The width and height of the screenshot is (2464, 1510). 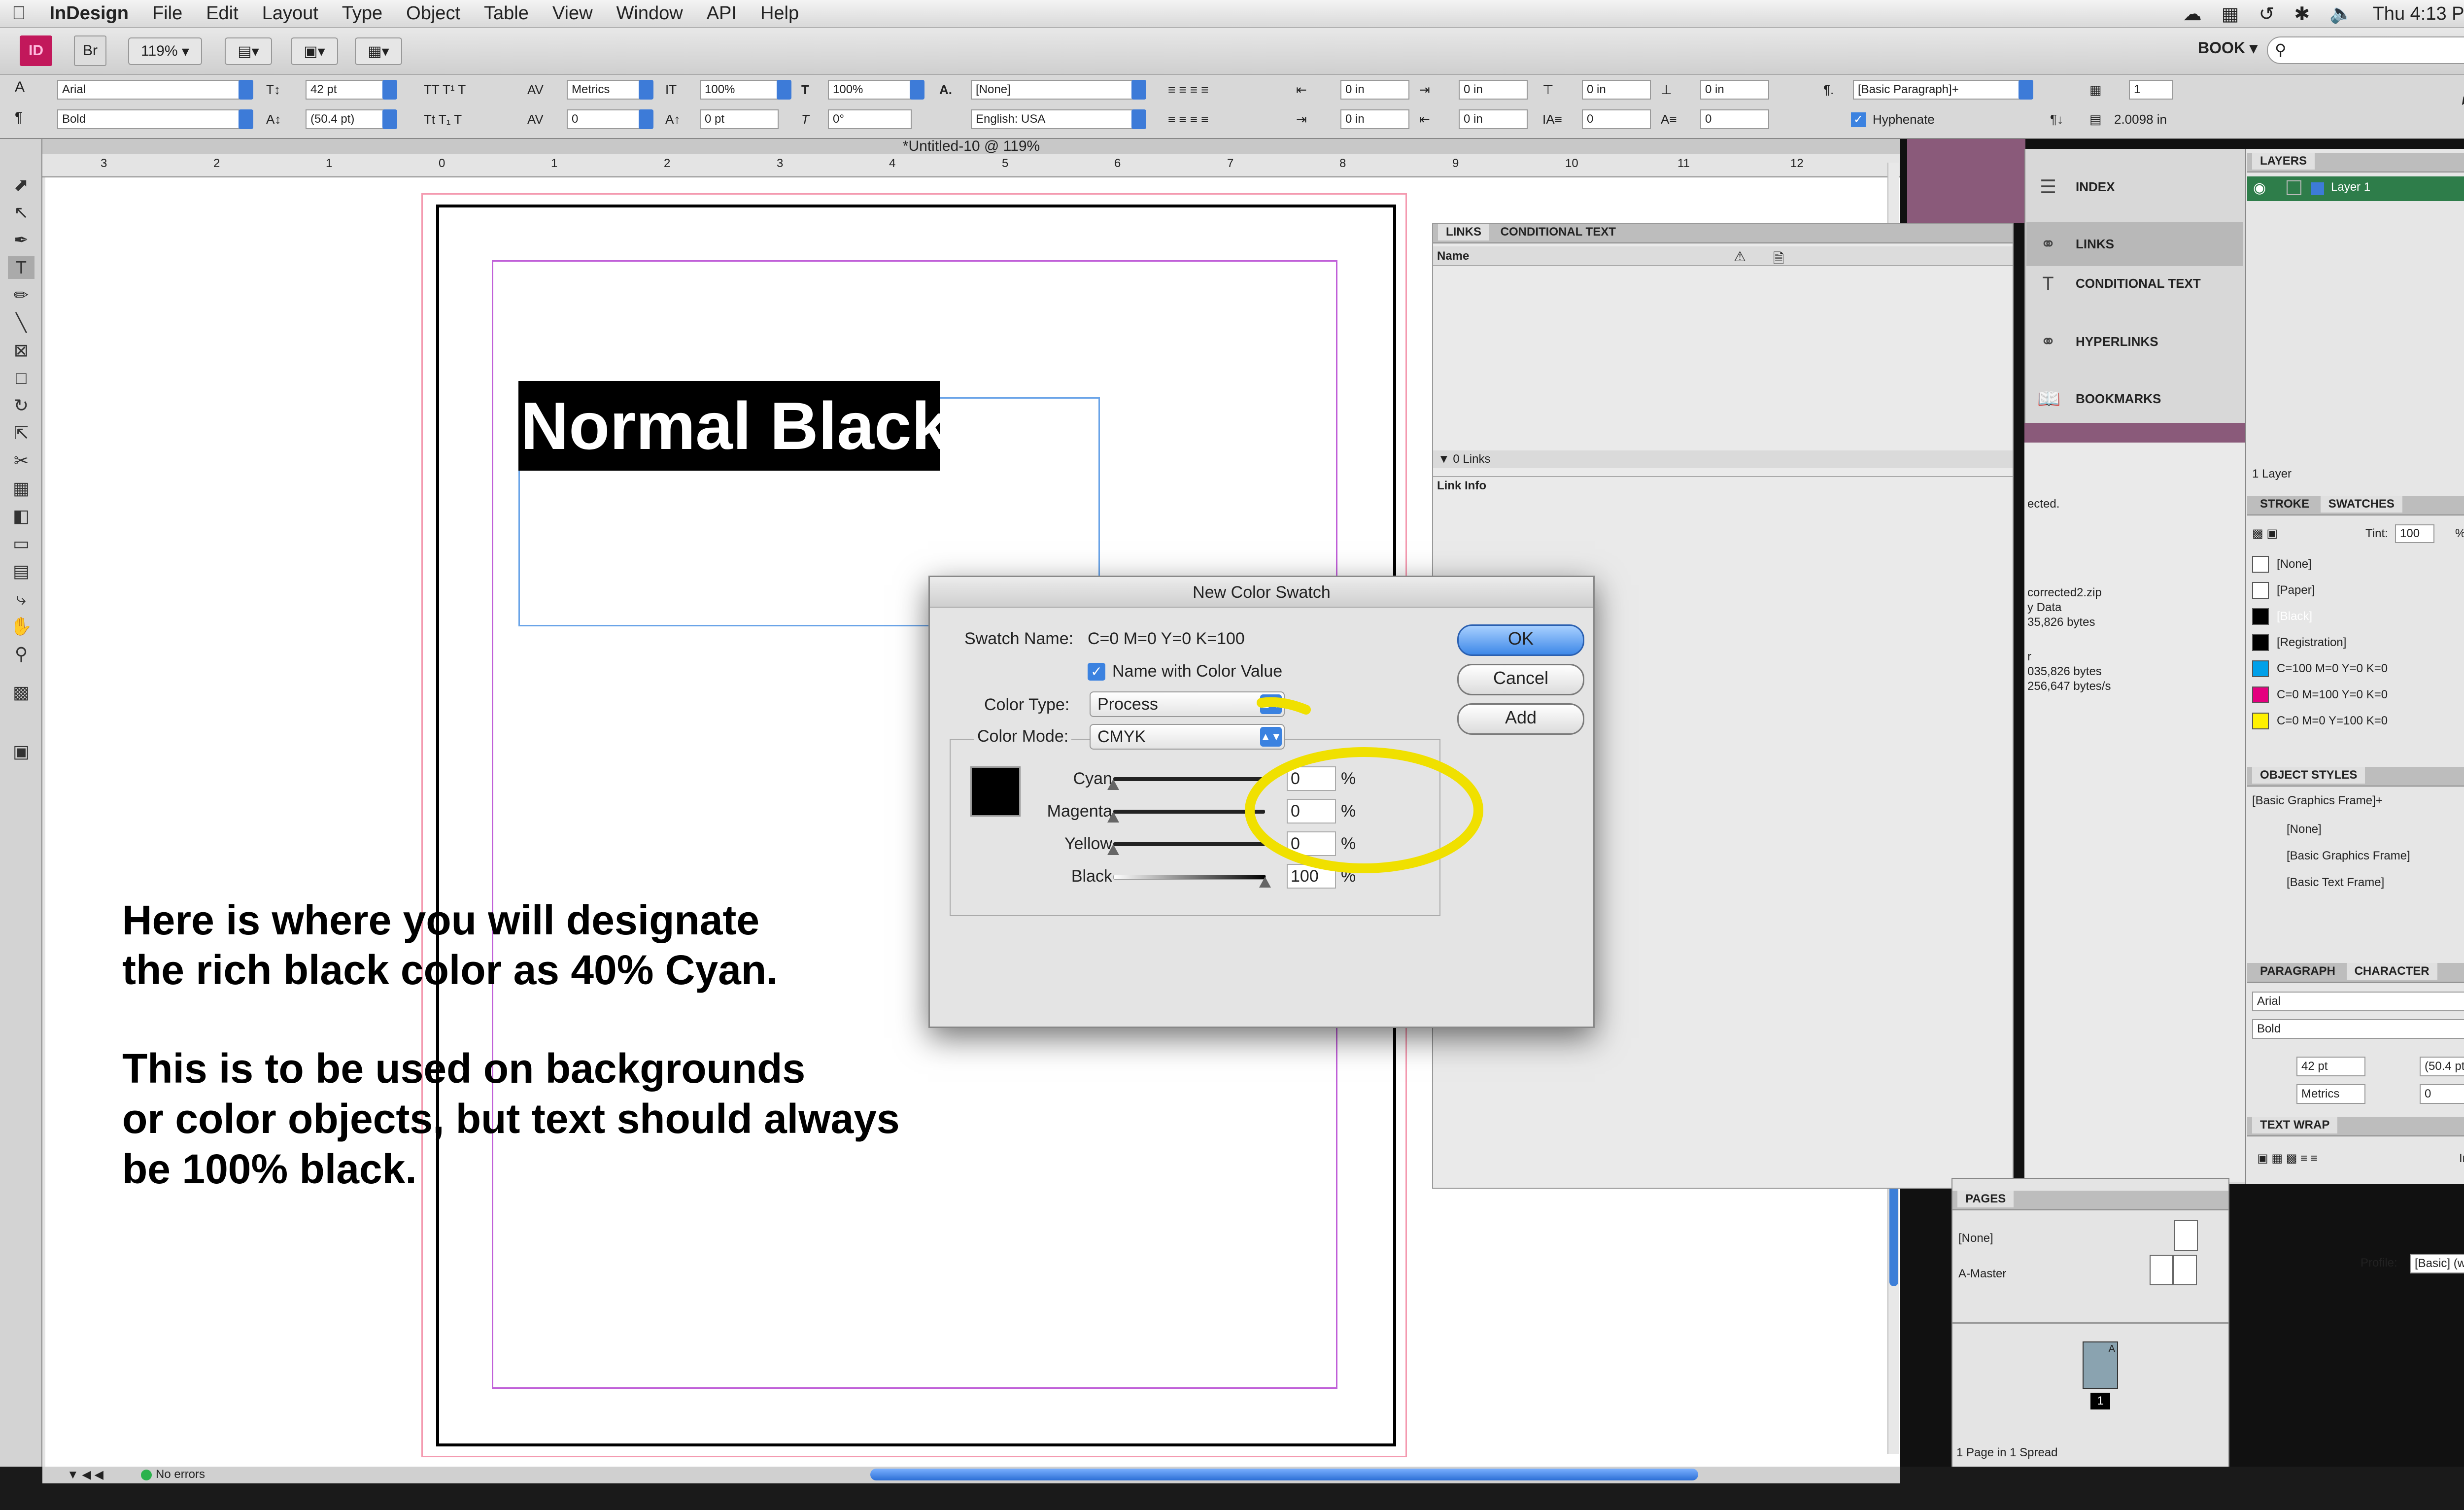 I want to click on highlight-annotation, so click(x=1364, y=785).